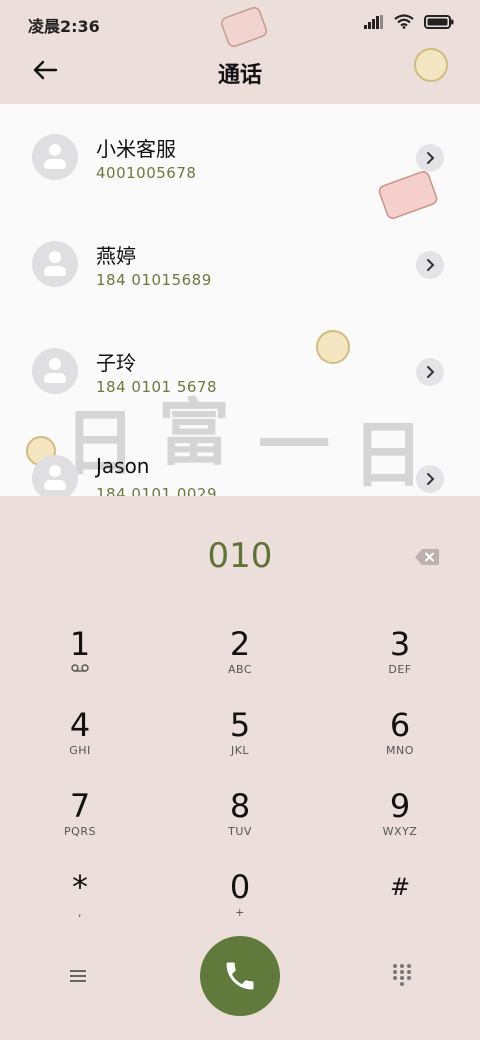  I want to click on menu-button, so click(78, 976).